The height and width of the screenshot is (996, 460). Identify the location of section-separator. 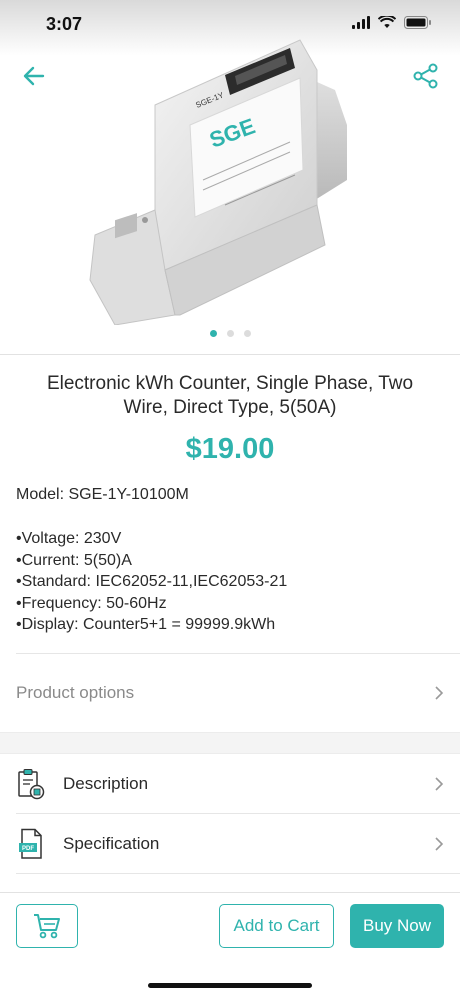
(230, 743).